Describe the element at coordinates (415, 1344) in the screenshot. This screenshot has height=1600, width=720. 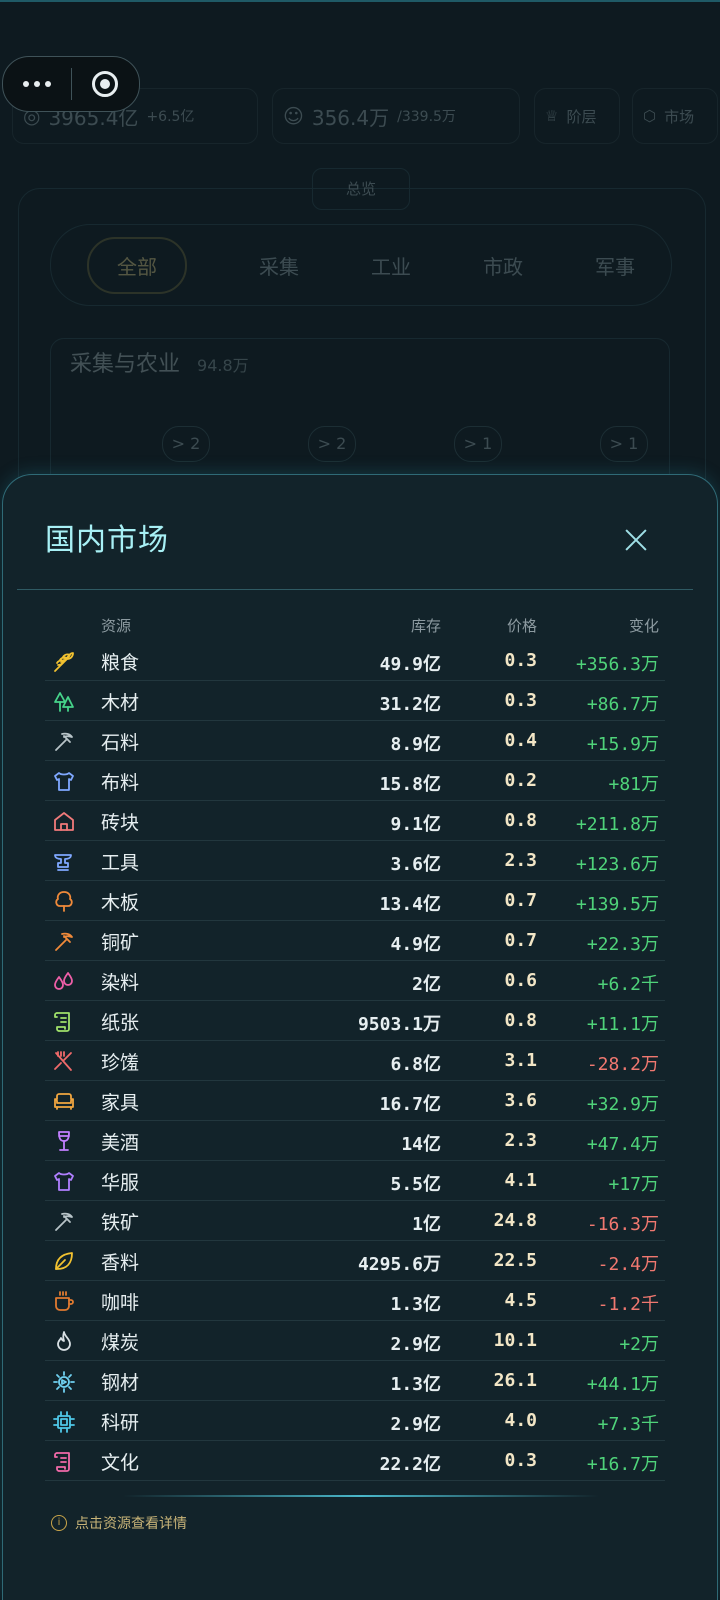
I see `stock-value: 2.9亿` at that location.